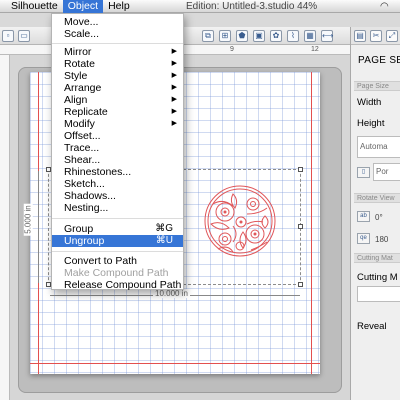 Image resolution: width=400 pixels, height=400 pixels. Describe the element at coordinates (369, 102) in the screenshot. I see `width-label: Width` at that location.